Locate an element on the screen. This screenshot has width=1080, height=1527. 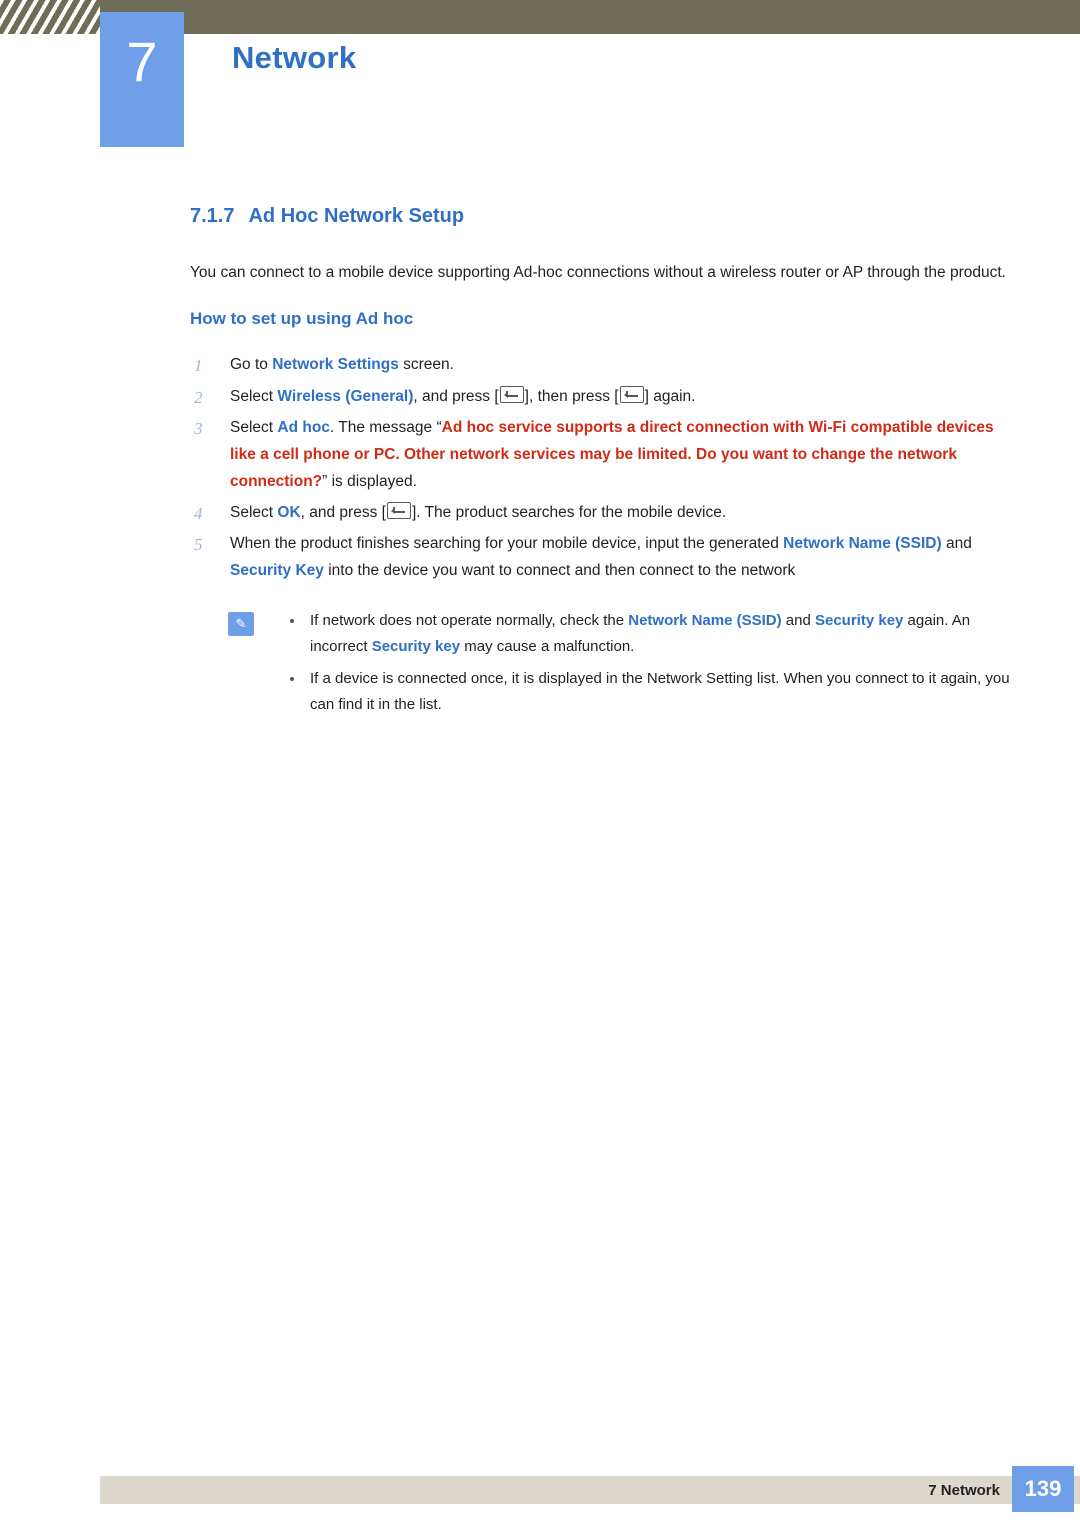
section-number: 7.1.7 is located at coordinates (212, 216).